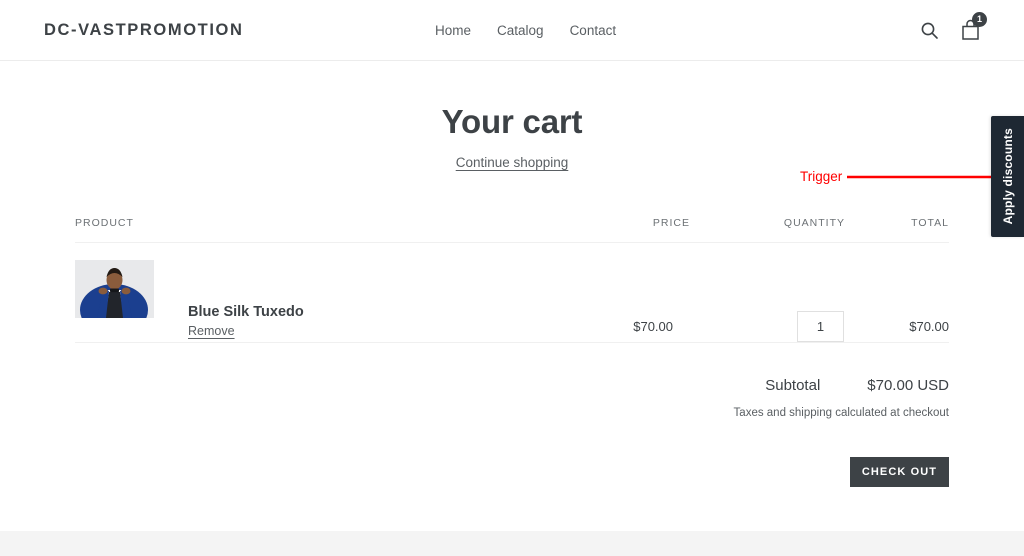 This screenshot has width=1024, height=556. I want to click on annotation-arrow-icon, so click(927, 177).